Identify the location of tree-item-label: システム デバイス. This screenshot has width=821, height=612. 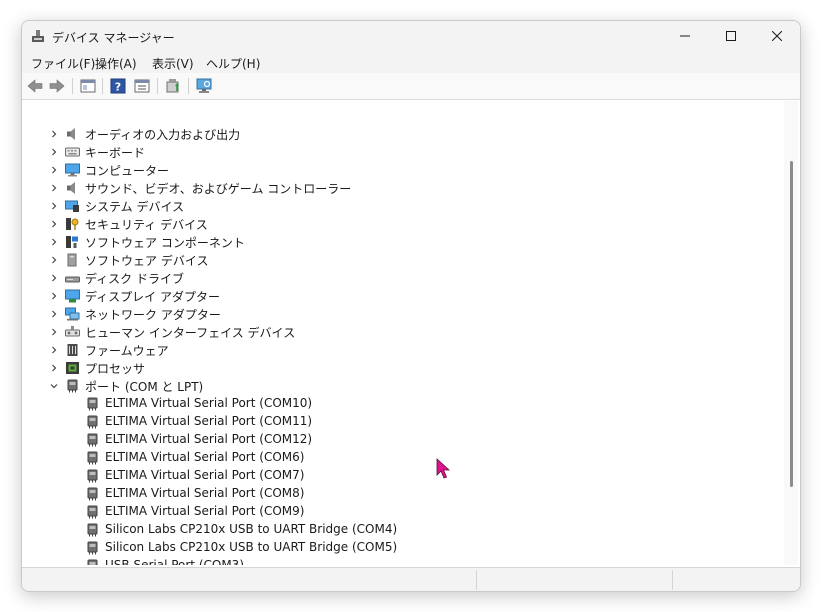
(135, 207).